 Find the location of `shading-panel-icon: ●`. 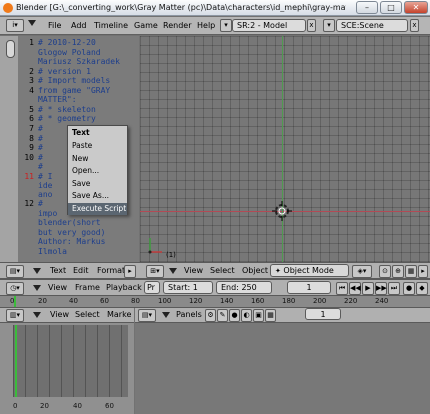

shading-panel-icon: ● is located at coordinates (234, 315).